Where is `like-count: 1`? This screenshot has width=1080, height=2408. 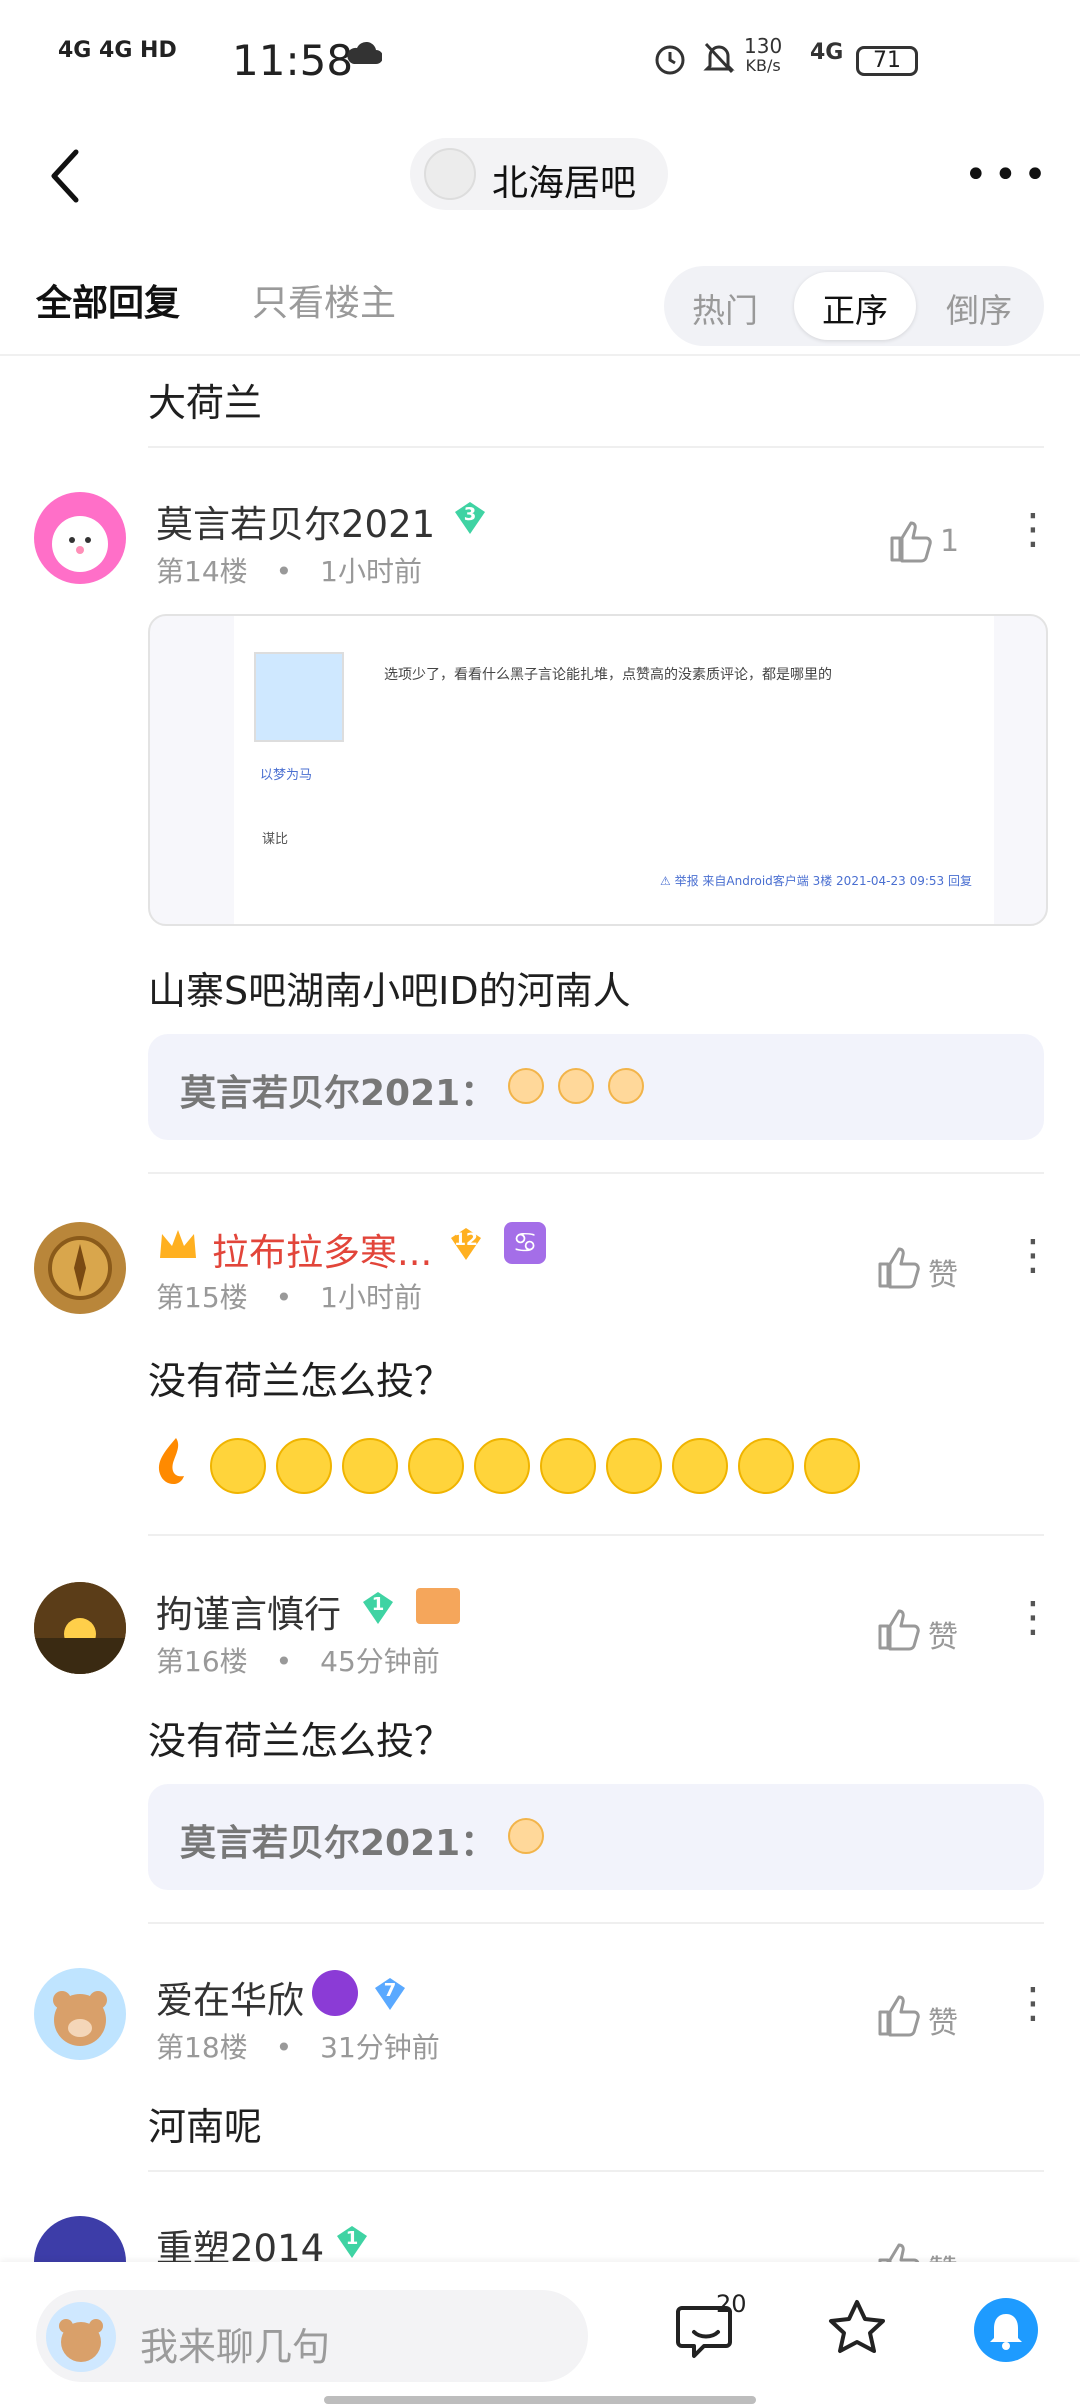 like-count: 1 is located at coordinates (949, 541).